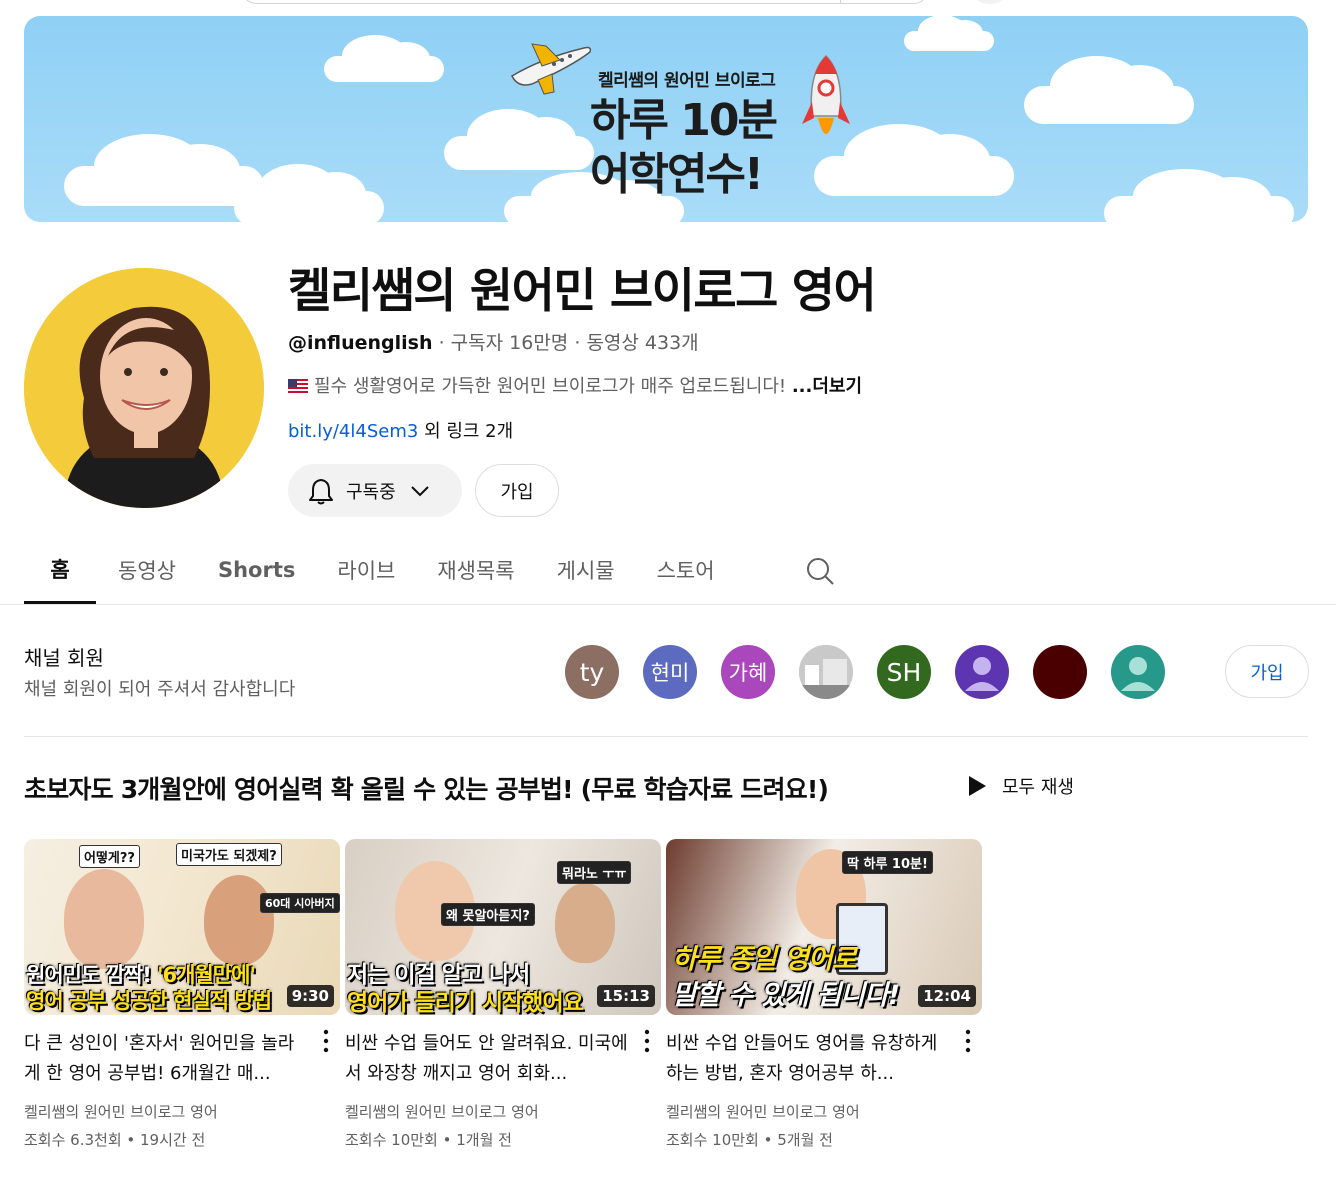  I want to click on channel-description: 필수 생활영어로 가득한 원어민 브이로그가 매주 업로드됩니다! ...더보기, so click(575, 385).